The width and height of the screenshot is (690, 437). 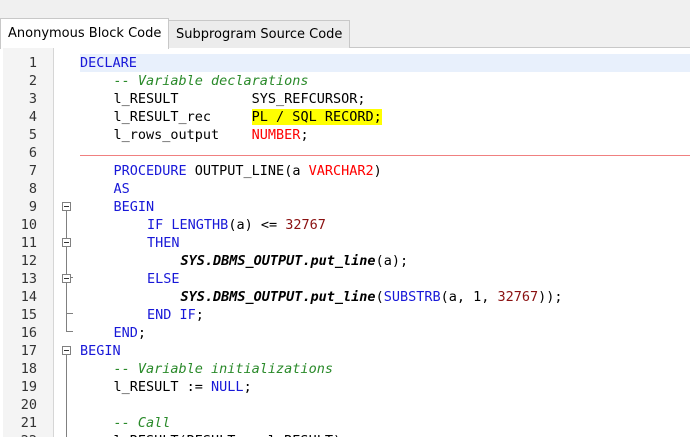 What do you see at coordinates (20, 434) in the screenshot?
I see `line-number: 22` at bounding box center [20, 434].